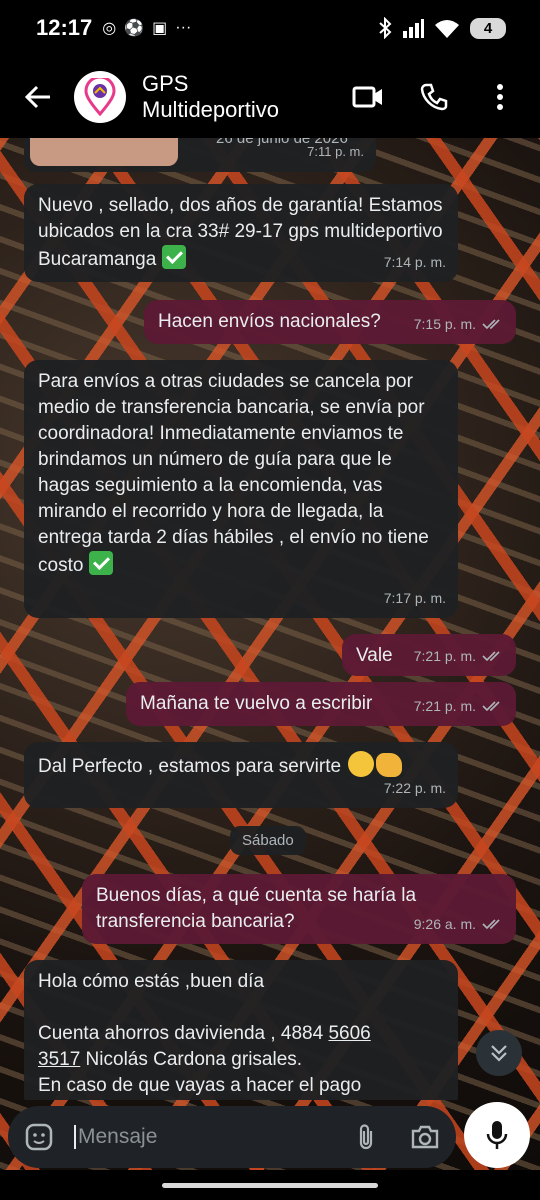  I want to click on gps-logo-icon, so click(100, 97).